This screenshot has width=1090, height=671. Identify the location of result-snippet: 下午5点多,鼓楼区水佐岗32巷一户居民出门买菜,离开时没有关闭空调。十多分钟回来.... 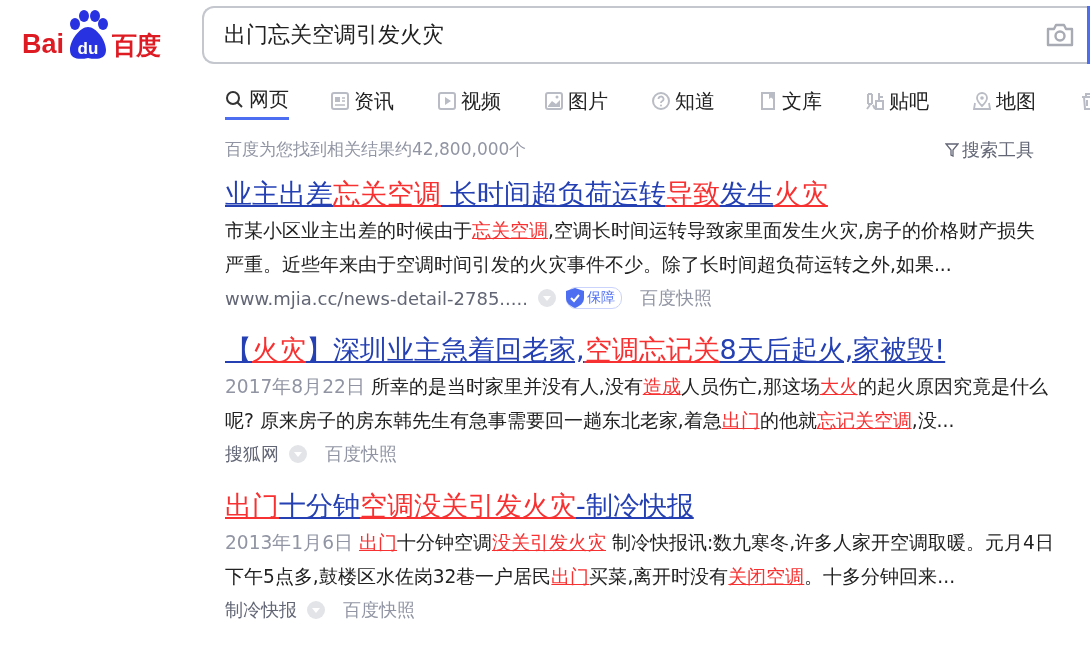
(591, 577).